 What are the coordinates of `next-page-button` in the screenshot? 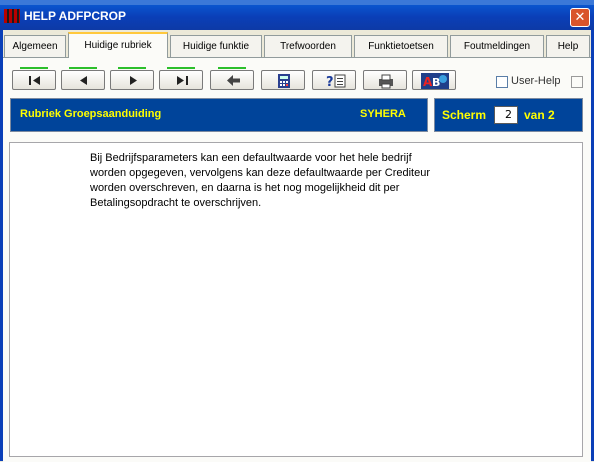 It's located at (132, 78).